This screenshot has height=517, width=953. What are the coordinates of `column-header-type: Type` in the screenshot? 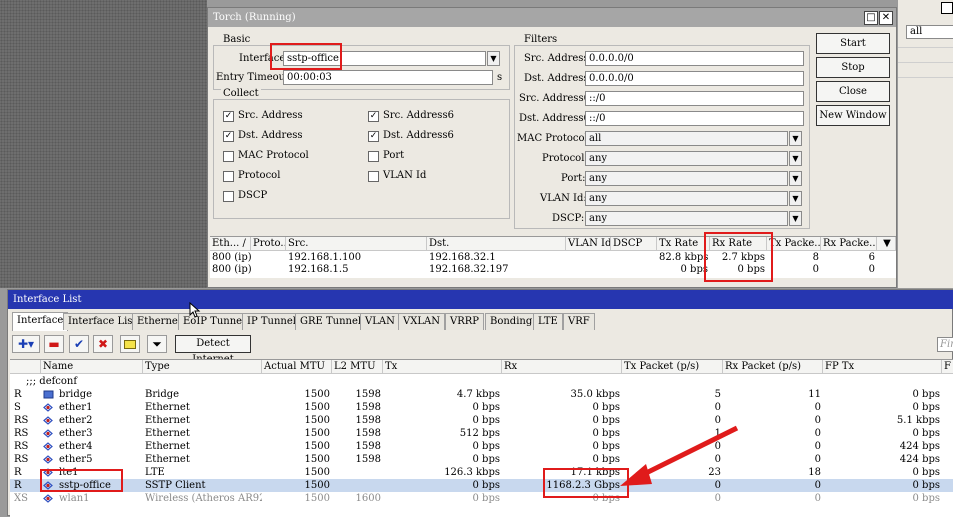 It's located at (202, 367).